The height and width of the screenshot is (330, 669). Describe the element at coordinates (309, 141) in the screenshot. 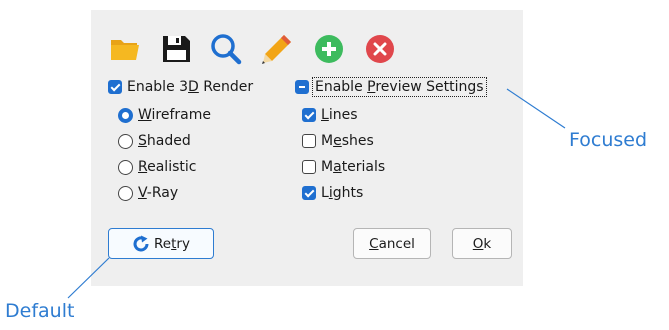

I see `checkbox-meshes-box` at that location.